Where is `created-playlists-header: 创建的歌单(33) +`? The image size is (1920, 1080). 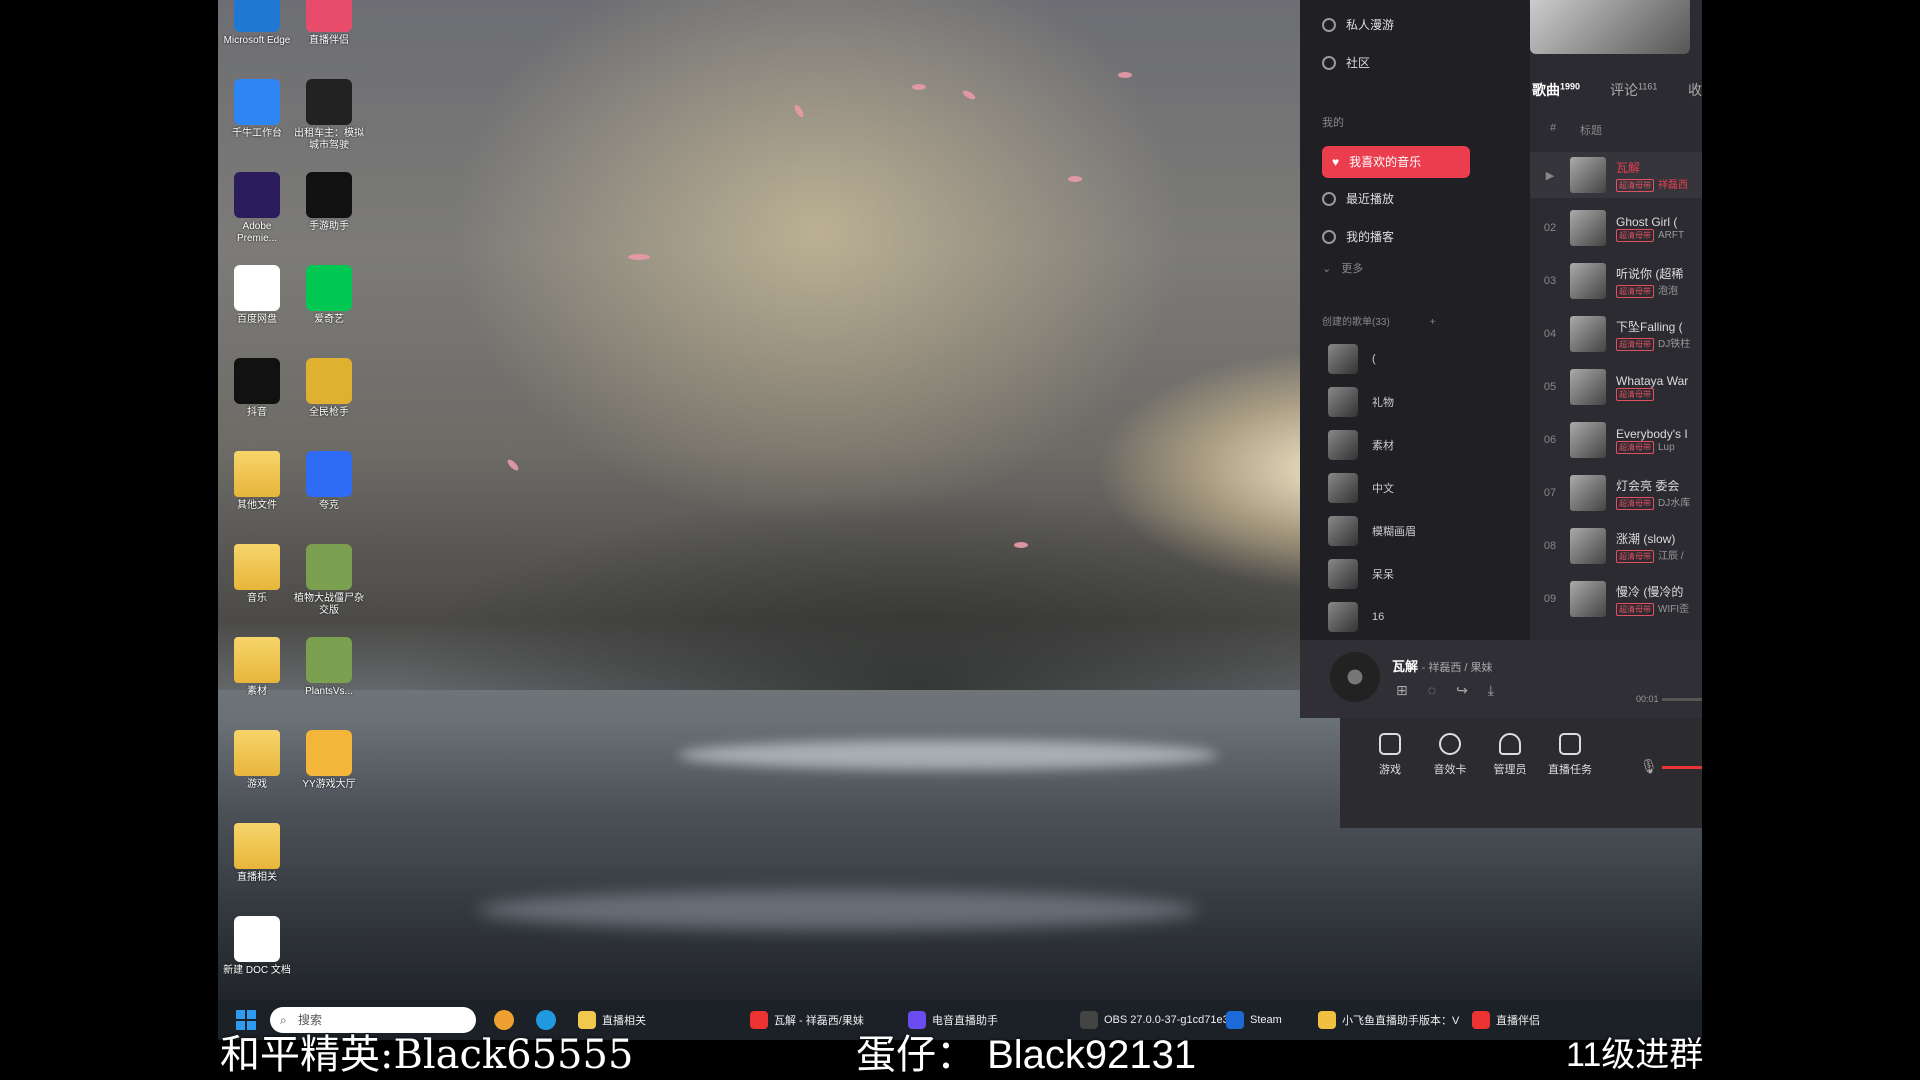
created-playlists-header: 创建的歌单(33) + is located at coordinates (1379, 323).